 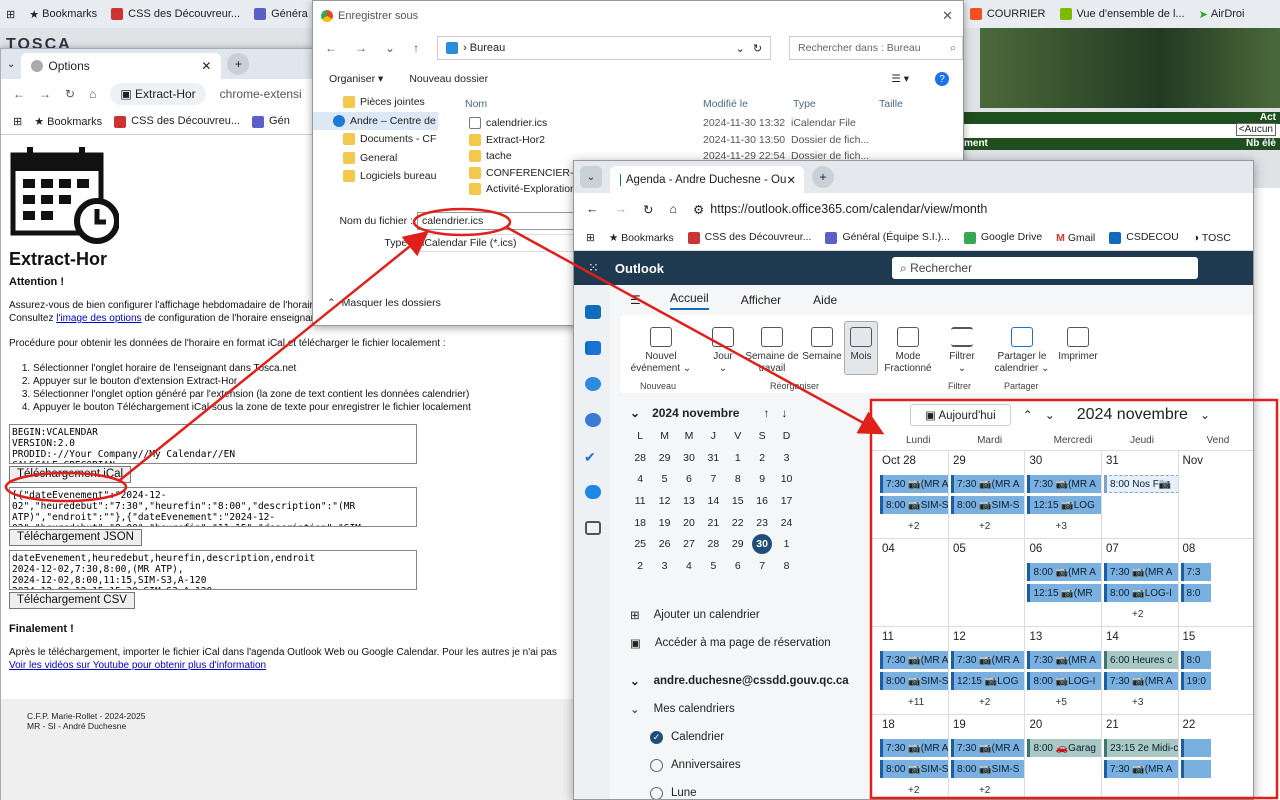 What do you see at coordinates (723, 351) in the screenshot?
I see `day-view-button: Jour ⌄` at bounding box center [723, 351].